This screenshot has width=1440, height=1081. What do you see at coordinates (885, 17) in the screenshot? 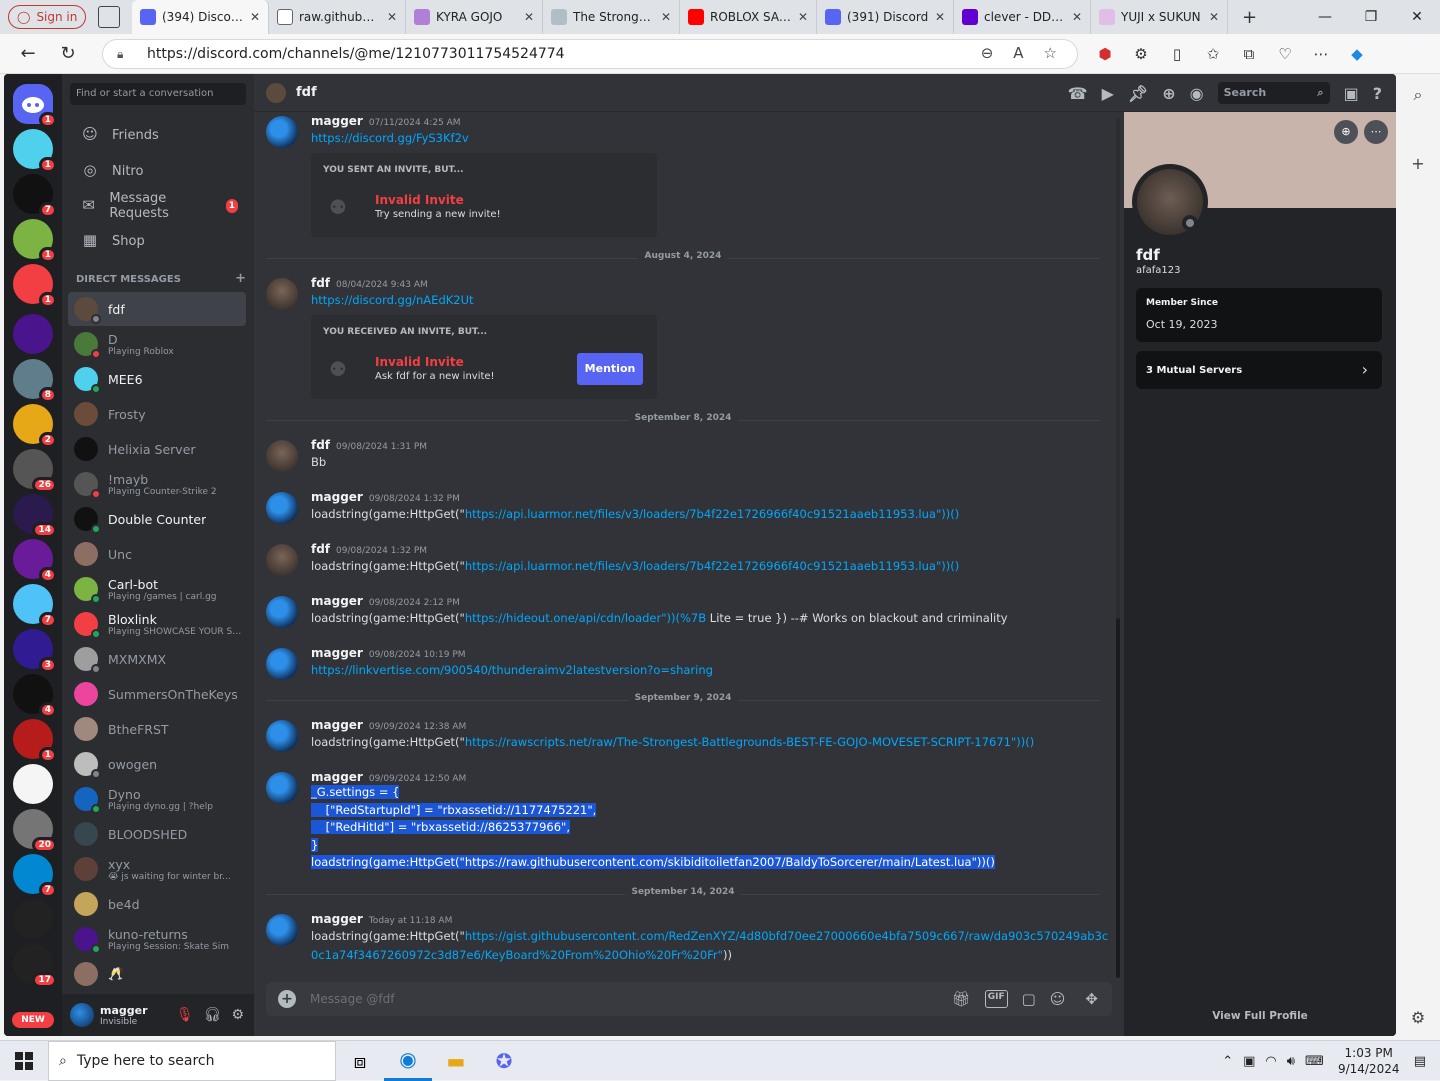
I see `browser-tab: (391) Discord ✕` at bounding box center [885, 17].